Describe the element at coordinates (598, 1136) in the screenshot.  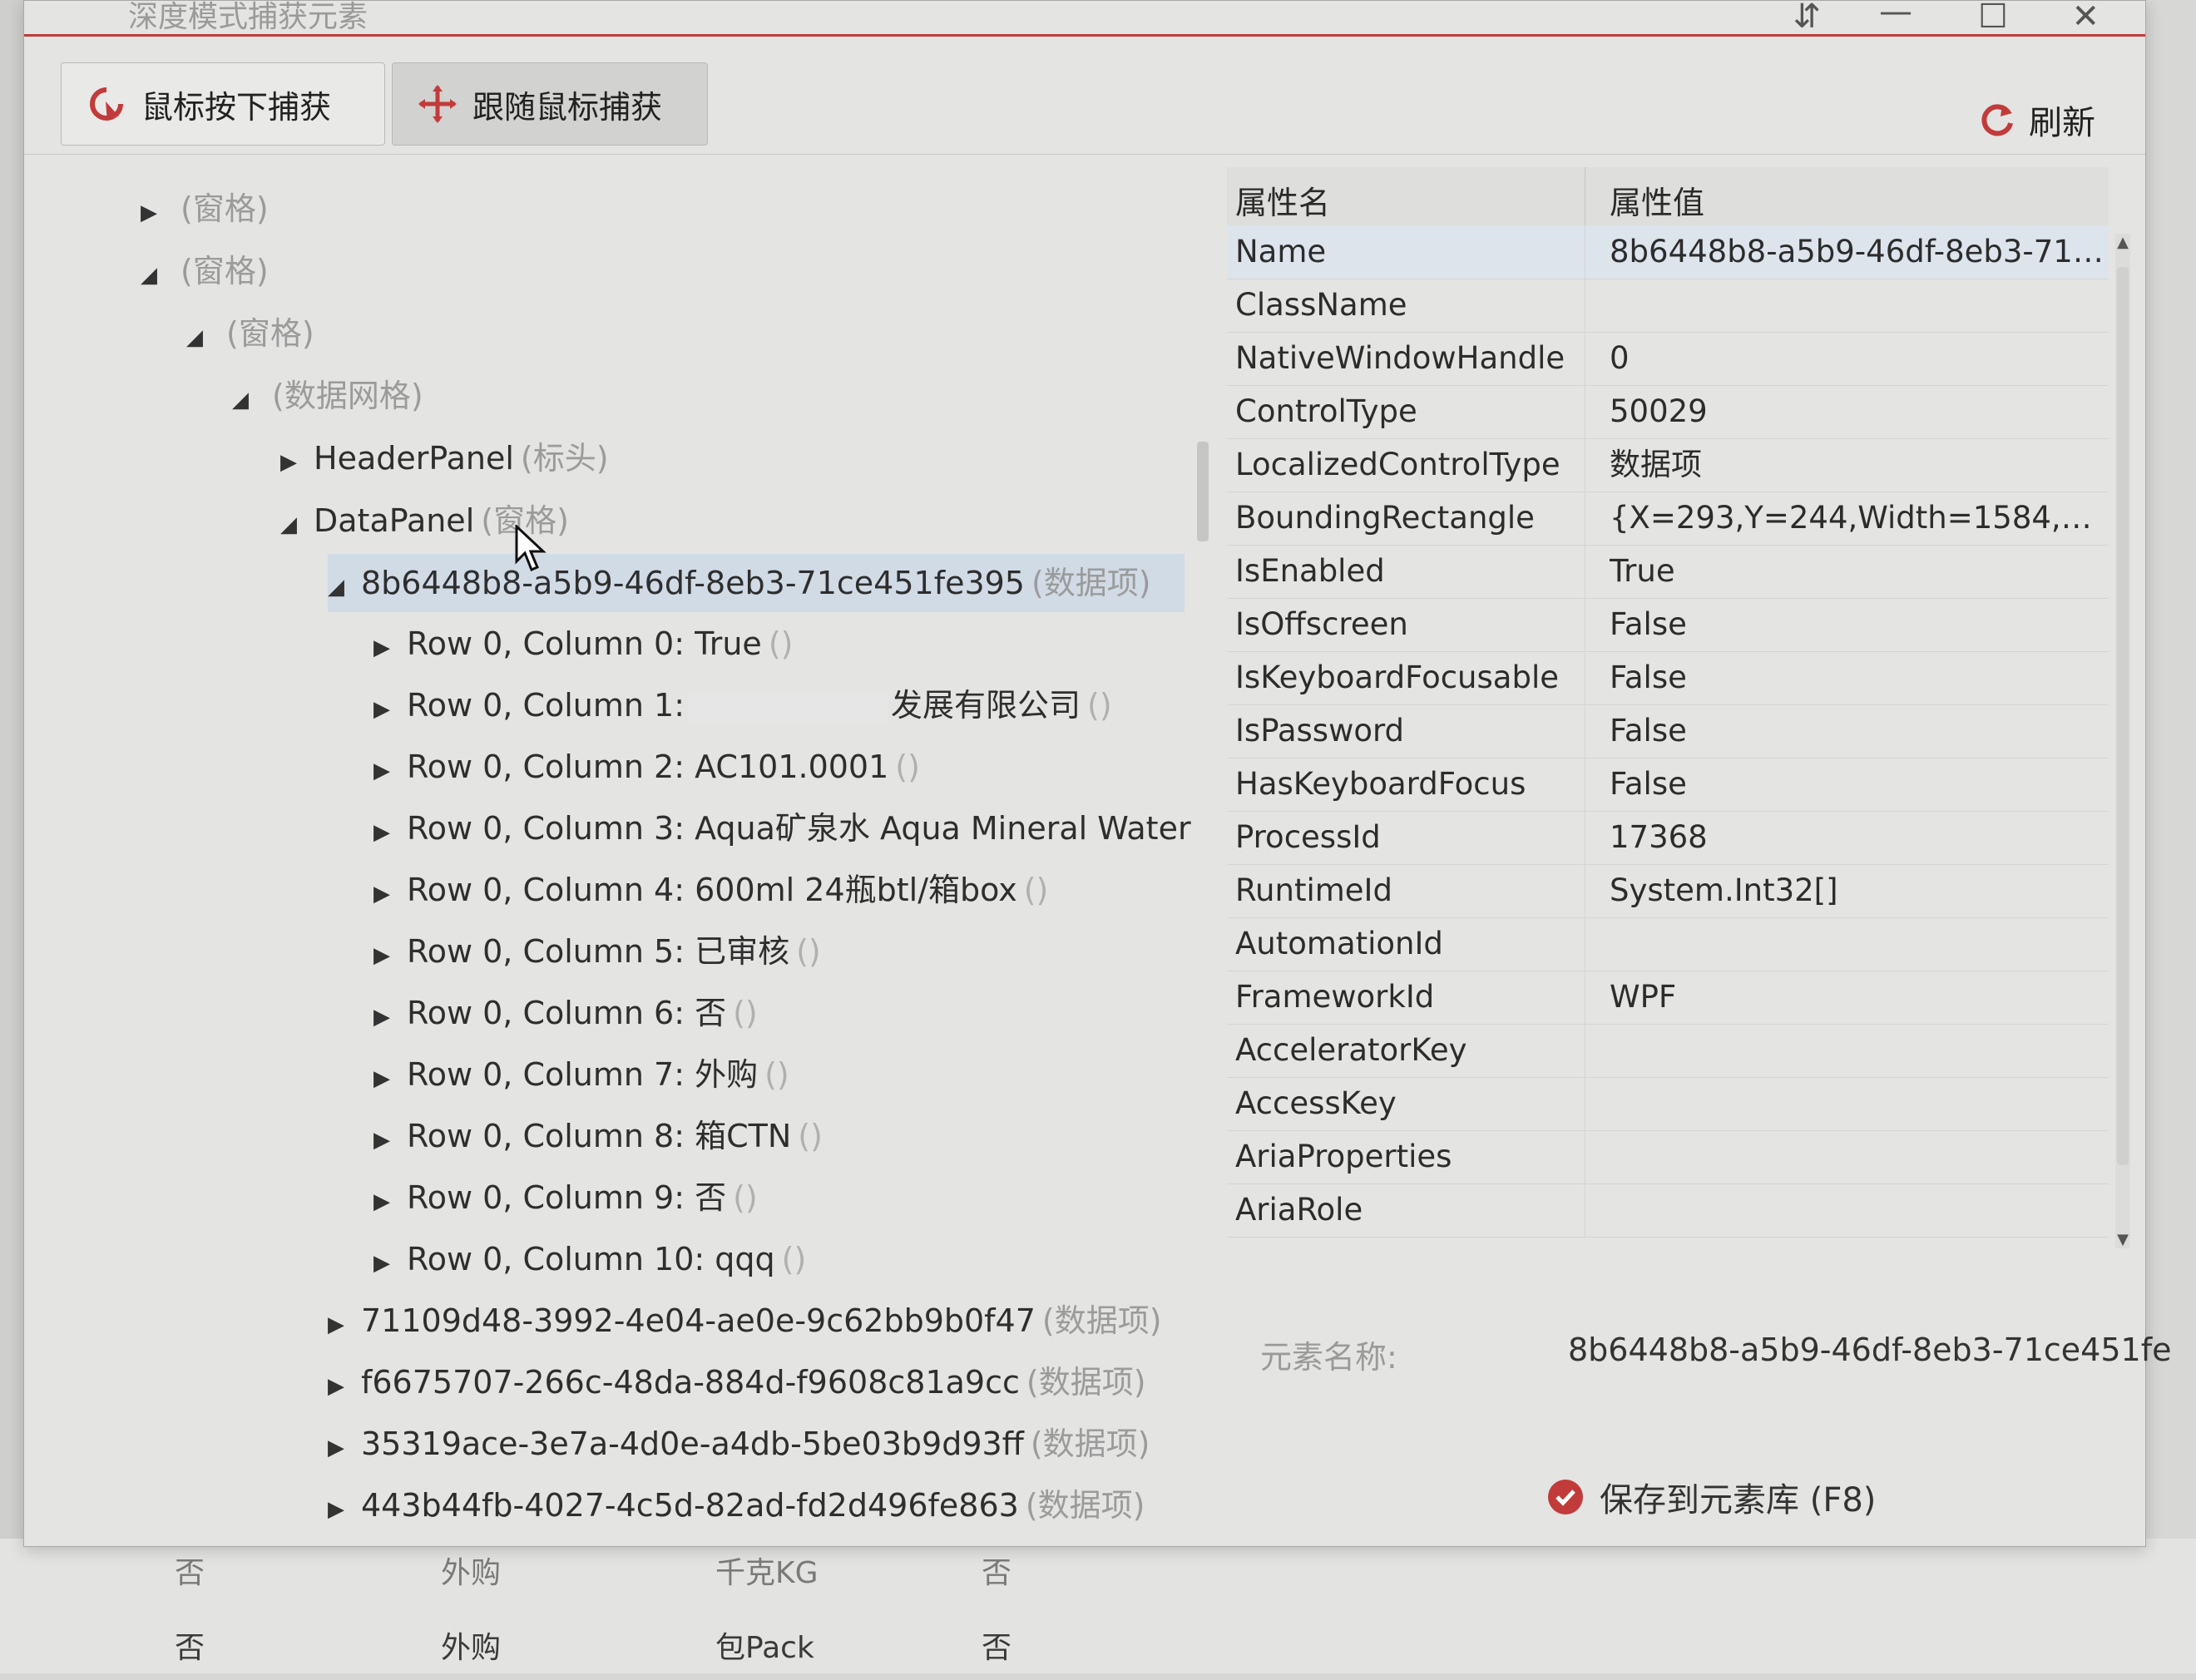
I see `tree-node: ▶ Row 0, Column 8: 箱CTN()` at that location.